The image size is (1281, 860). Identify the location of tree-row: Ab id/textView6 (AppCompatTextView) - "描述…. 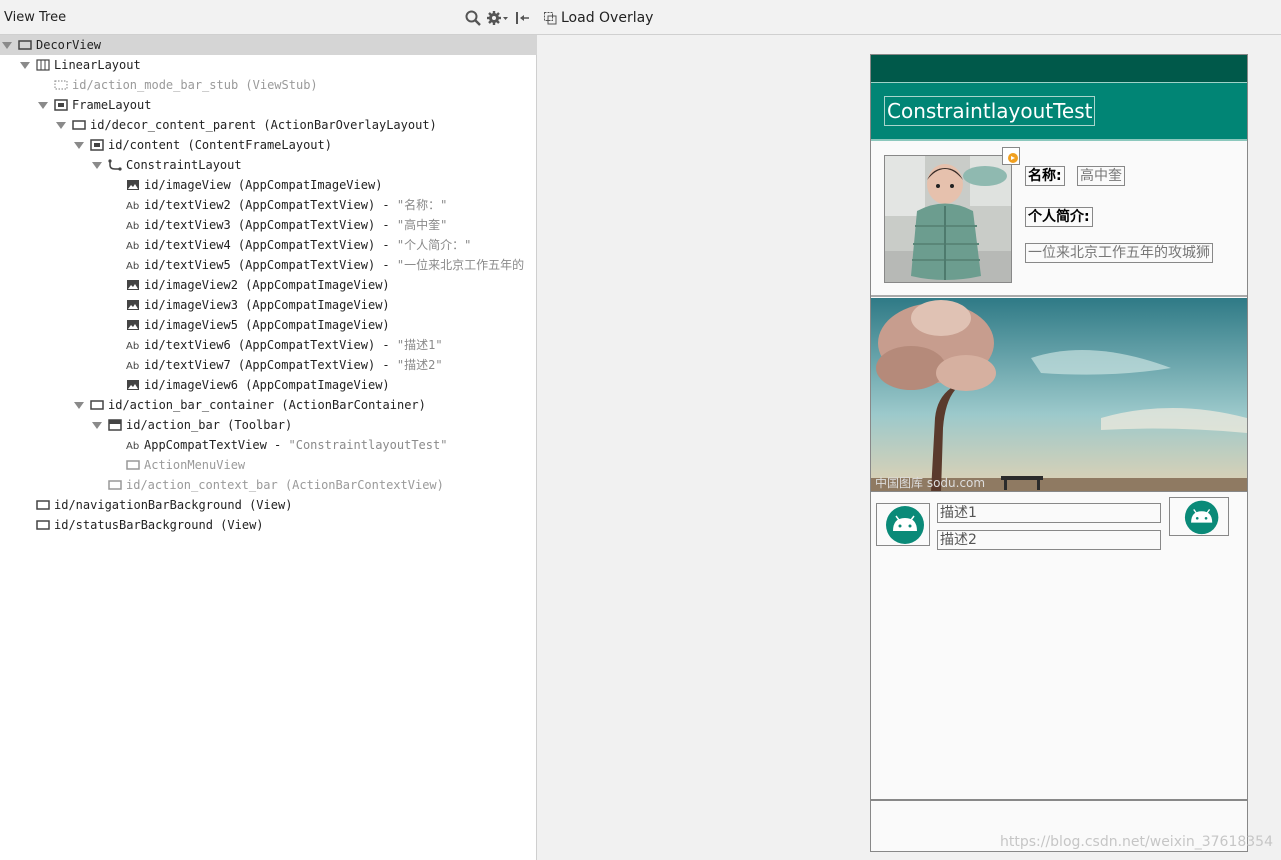
(268, 345).